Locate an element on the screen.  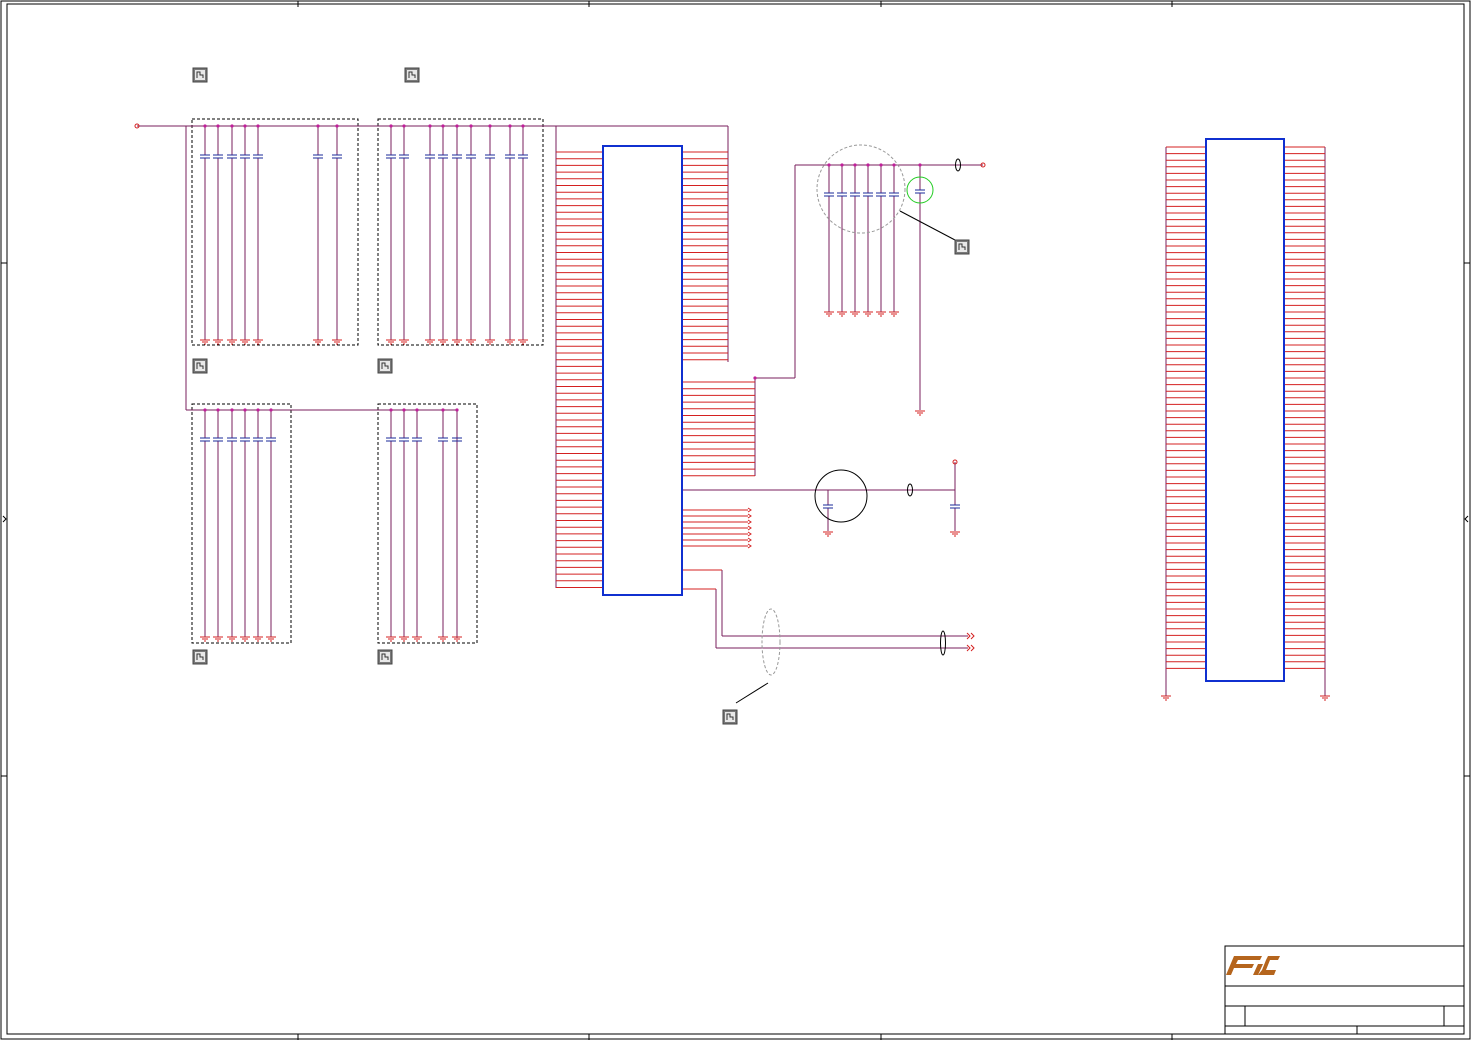
note-icon-group-d is located at coordinates (385, 657).